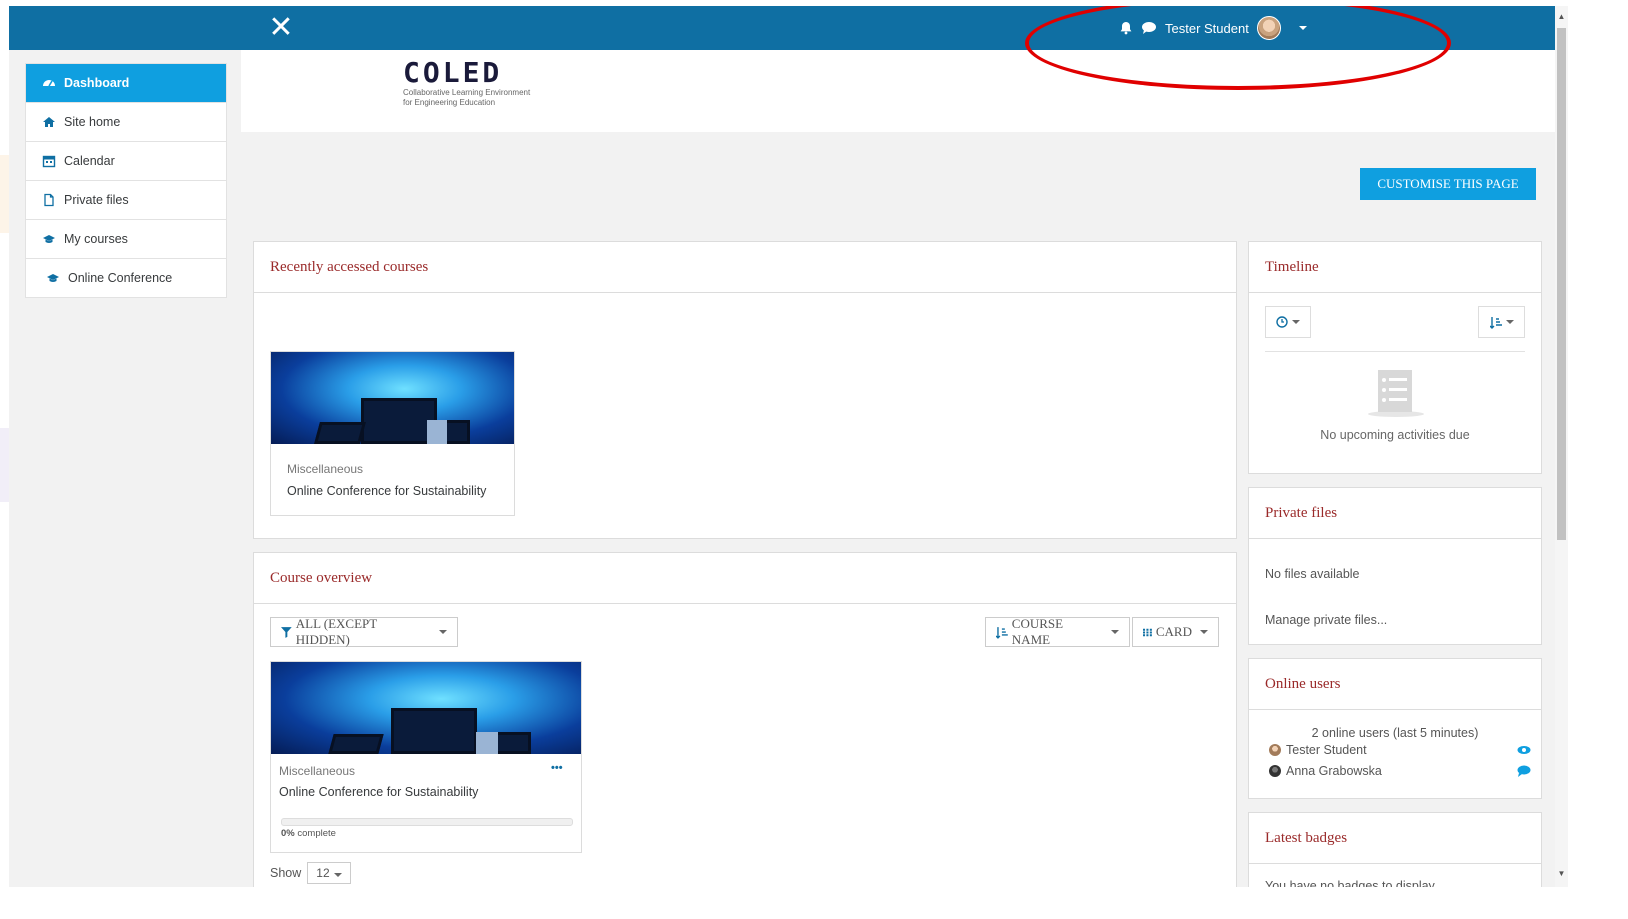 This screenshot has height=919, width=1628. What do you see at coordinates (557, 768) in the screenshot?
I see `course-menu-button: •••` at bounding box center [557, 768].